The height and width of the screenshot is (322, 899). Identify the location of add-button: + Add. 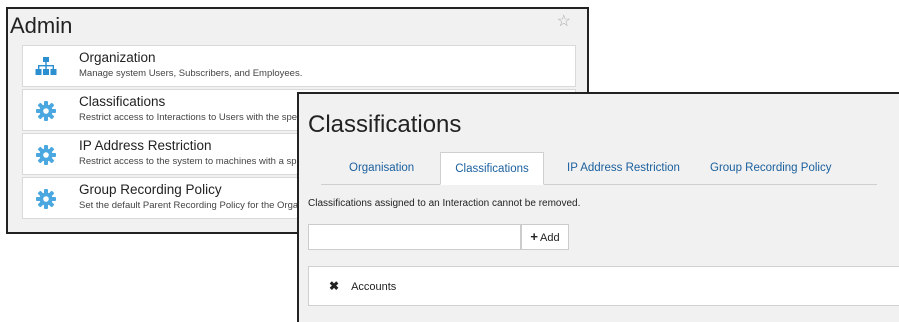
(545, 237).